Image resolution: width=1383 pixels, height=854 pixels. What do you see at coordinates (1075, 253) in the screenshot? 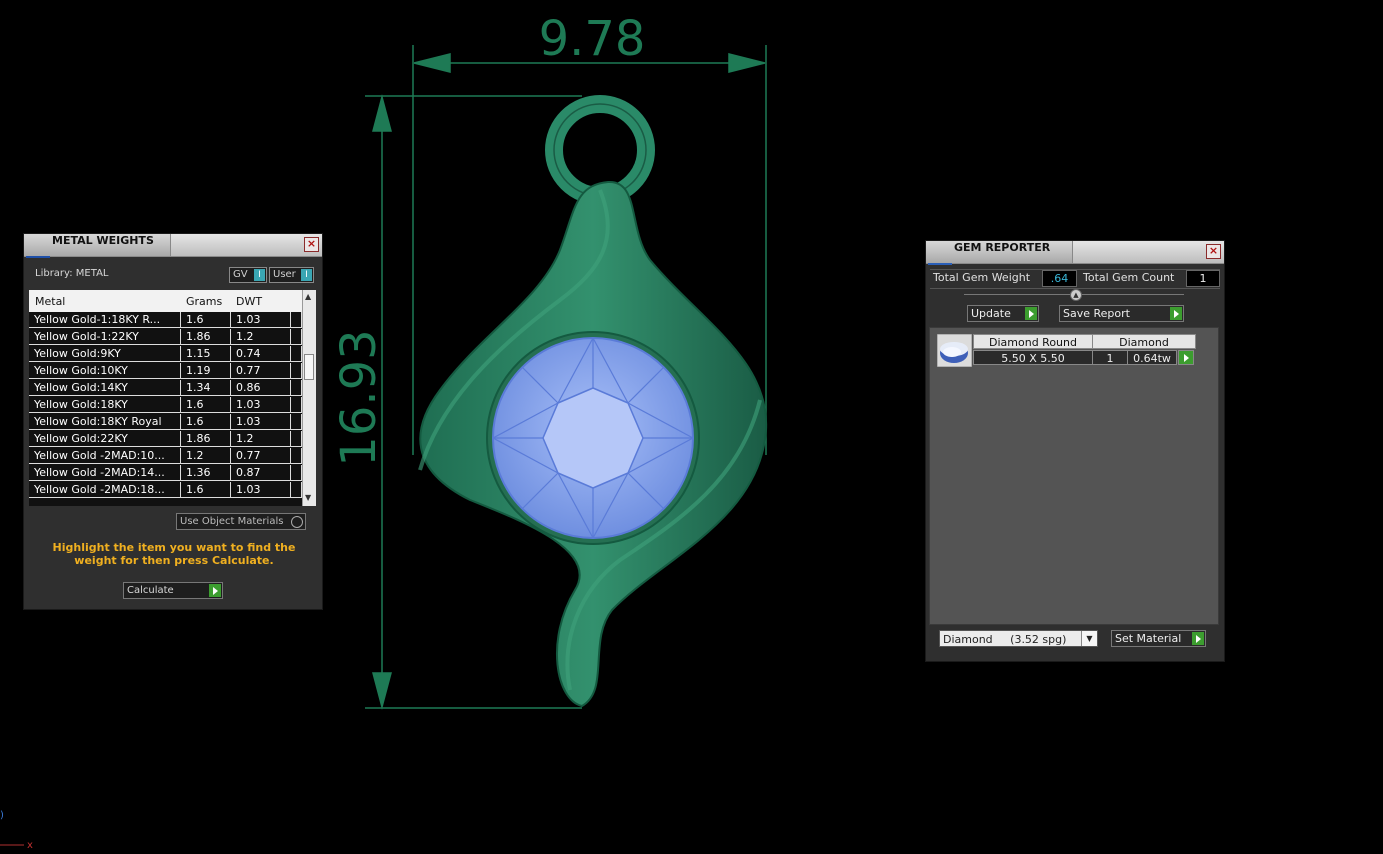
I see `gem-reporter-titlebar: GEM REPORTER ×` at bounding box center [1075, 253].